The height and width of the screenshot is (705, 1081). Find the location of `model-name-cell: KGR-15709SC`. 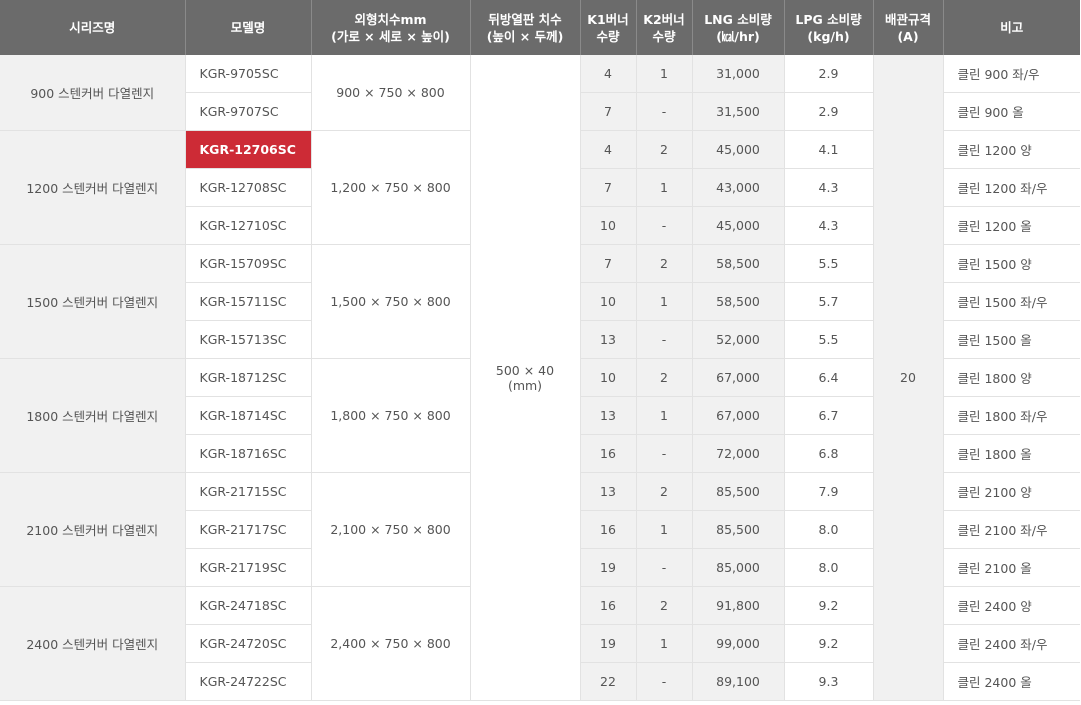

model-name-cell: KGR-15709SC is located at coordinates (248, 263).